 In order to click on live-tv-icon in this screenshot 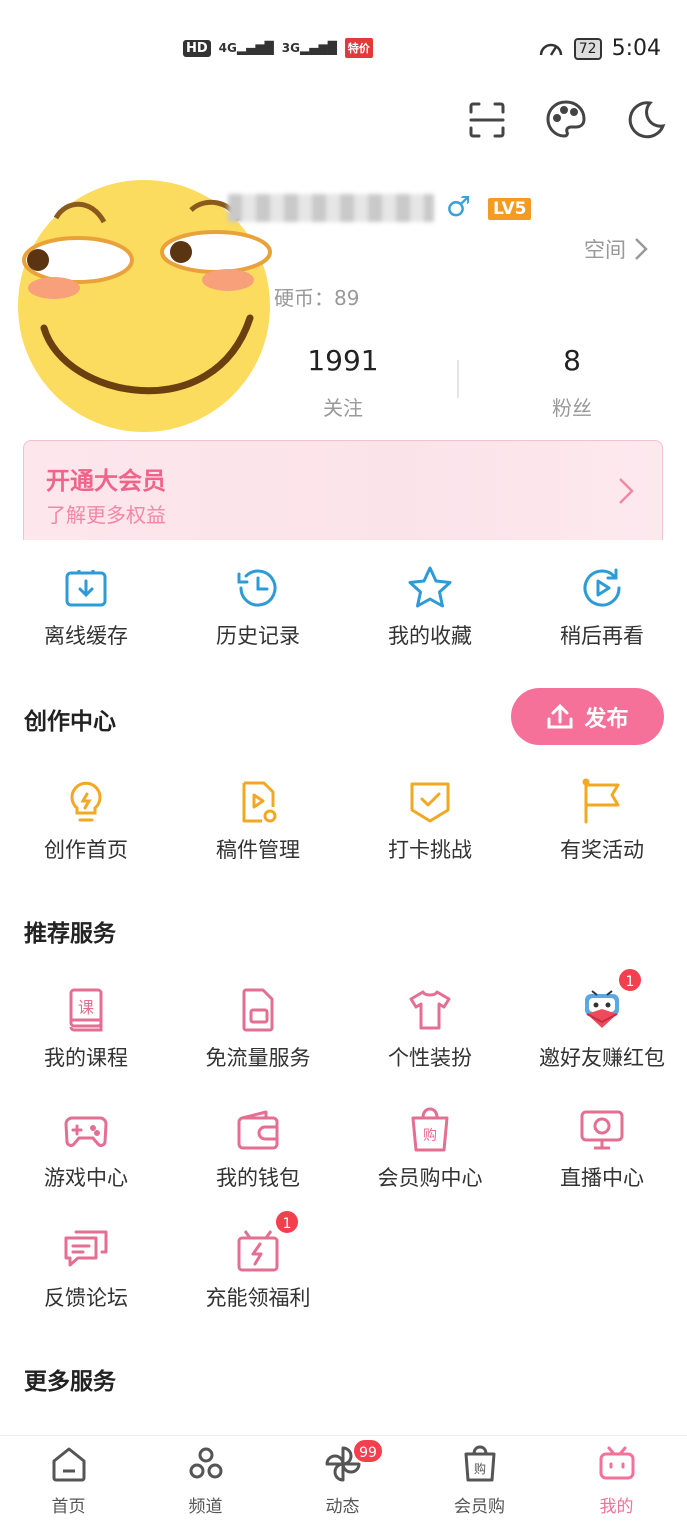, I will do `click(602, 1130)`.